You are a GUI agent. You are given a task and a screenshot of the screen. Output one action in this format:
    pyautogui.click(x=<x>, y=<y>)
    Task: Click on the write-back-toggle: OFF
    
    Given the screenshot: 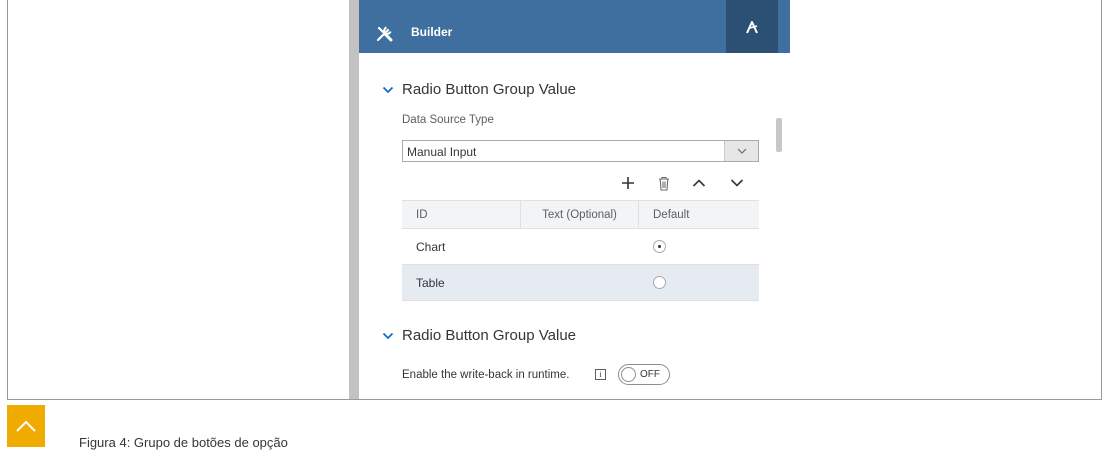 What is the action you would take?
    pyautogui.click(x=644, y=374)
    